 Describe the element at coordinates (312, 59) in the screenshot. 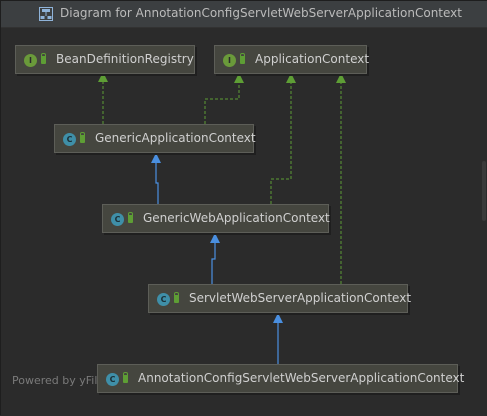

I see `node-label: ApplicationContext` at that location.